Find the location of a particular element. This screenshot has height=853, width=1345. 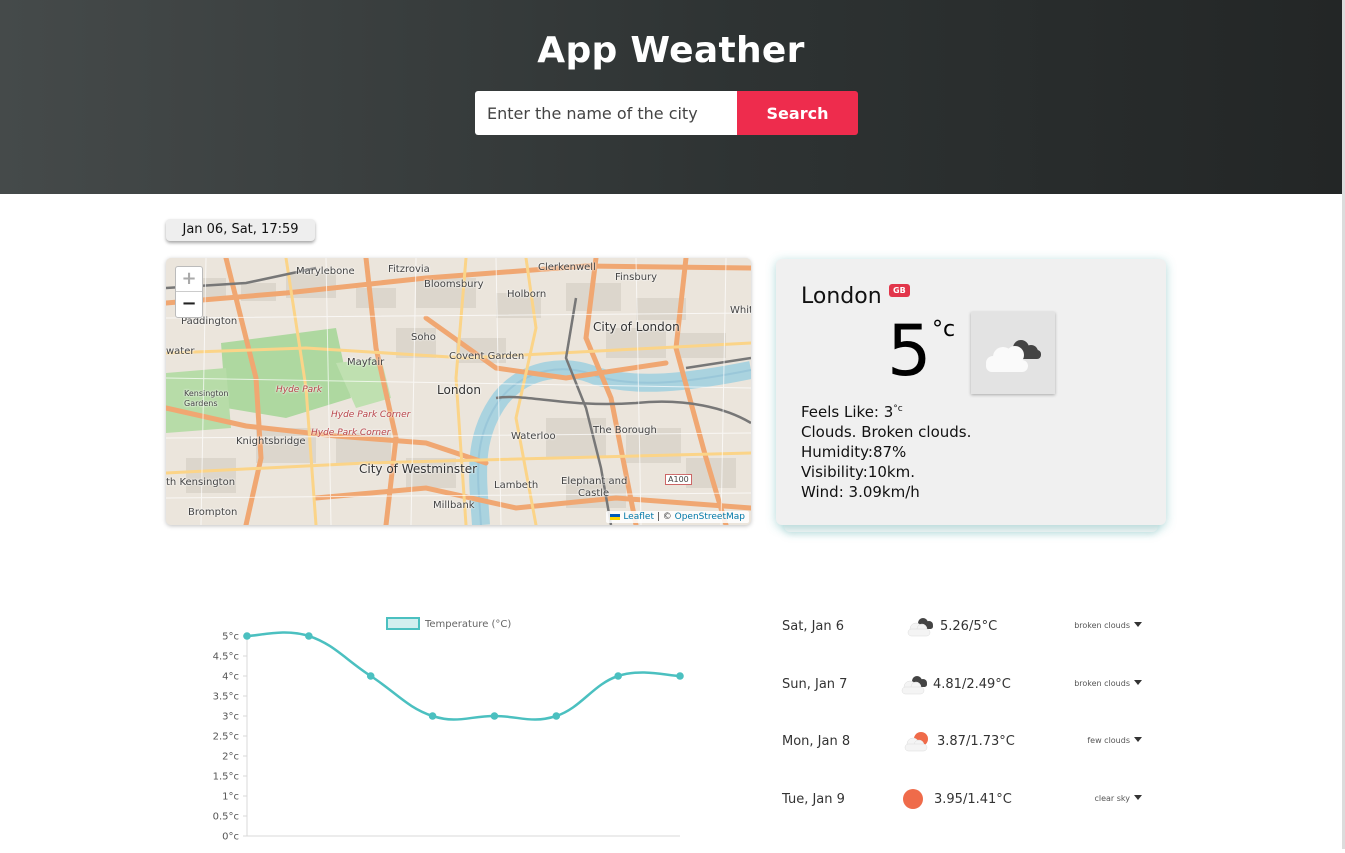

forecast-row: Sun, Jan 7 4.81/2.49°C broken clouds is located at coordinates (962, 685).